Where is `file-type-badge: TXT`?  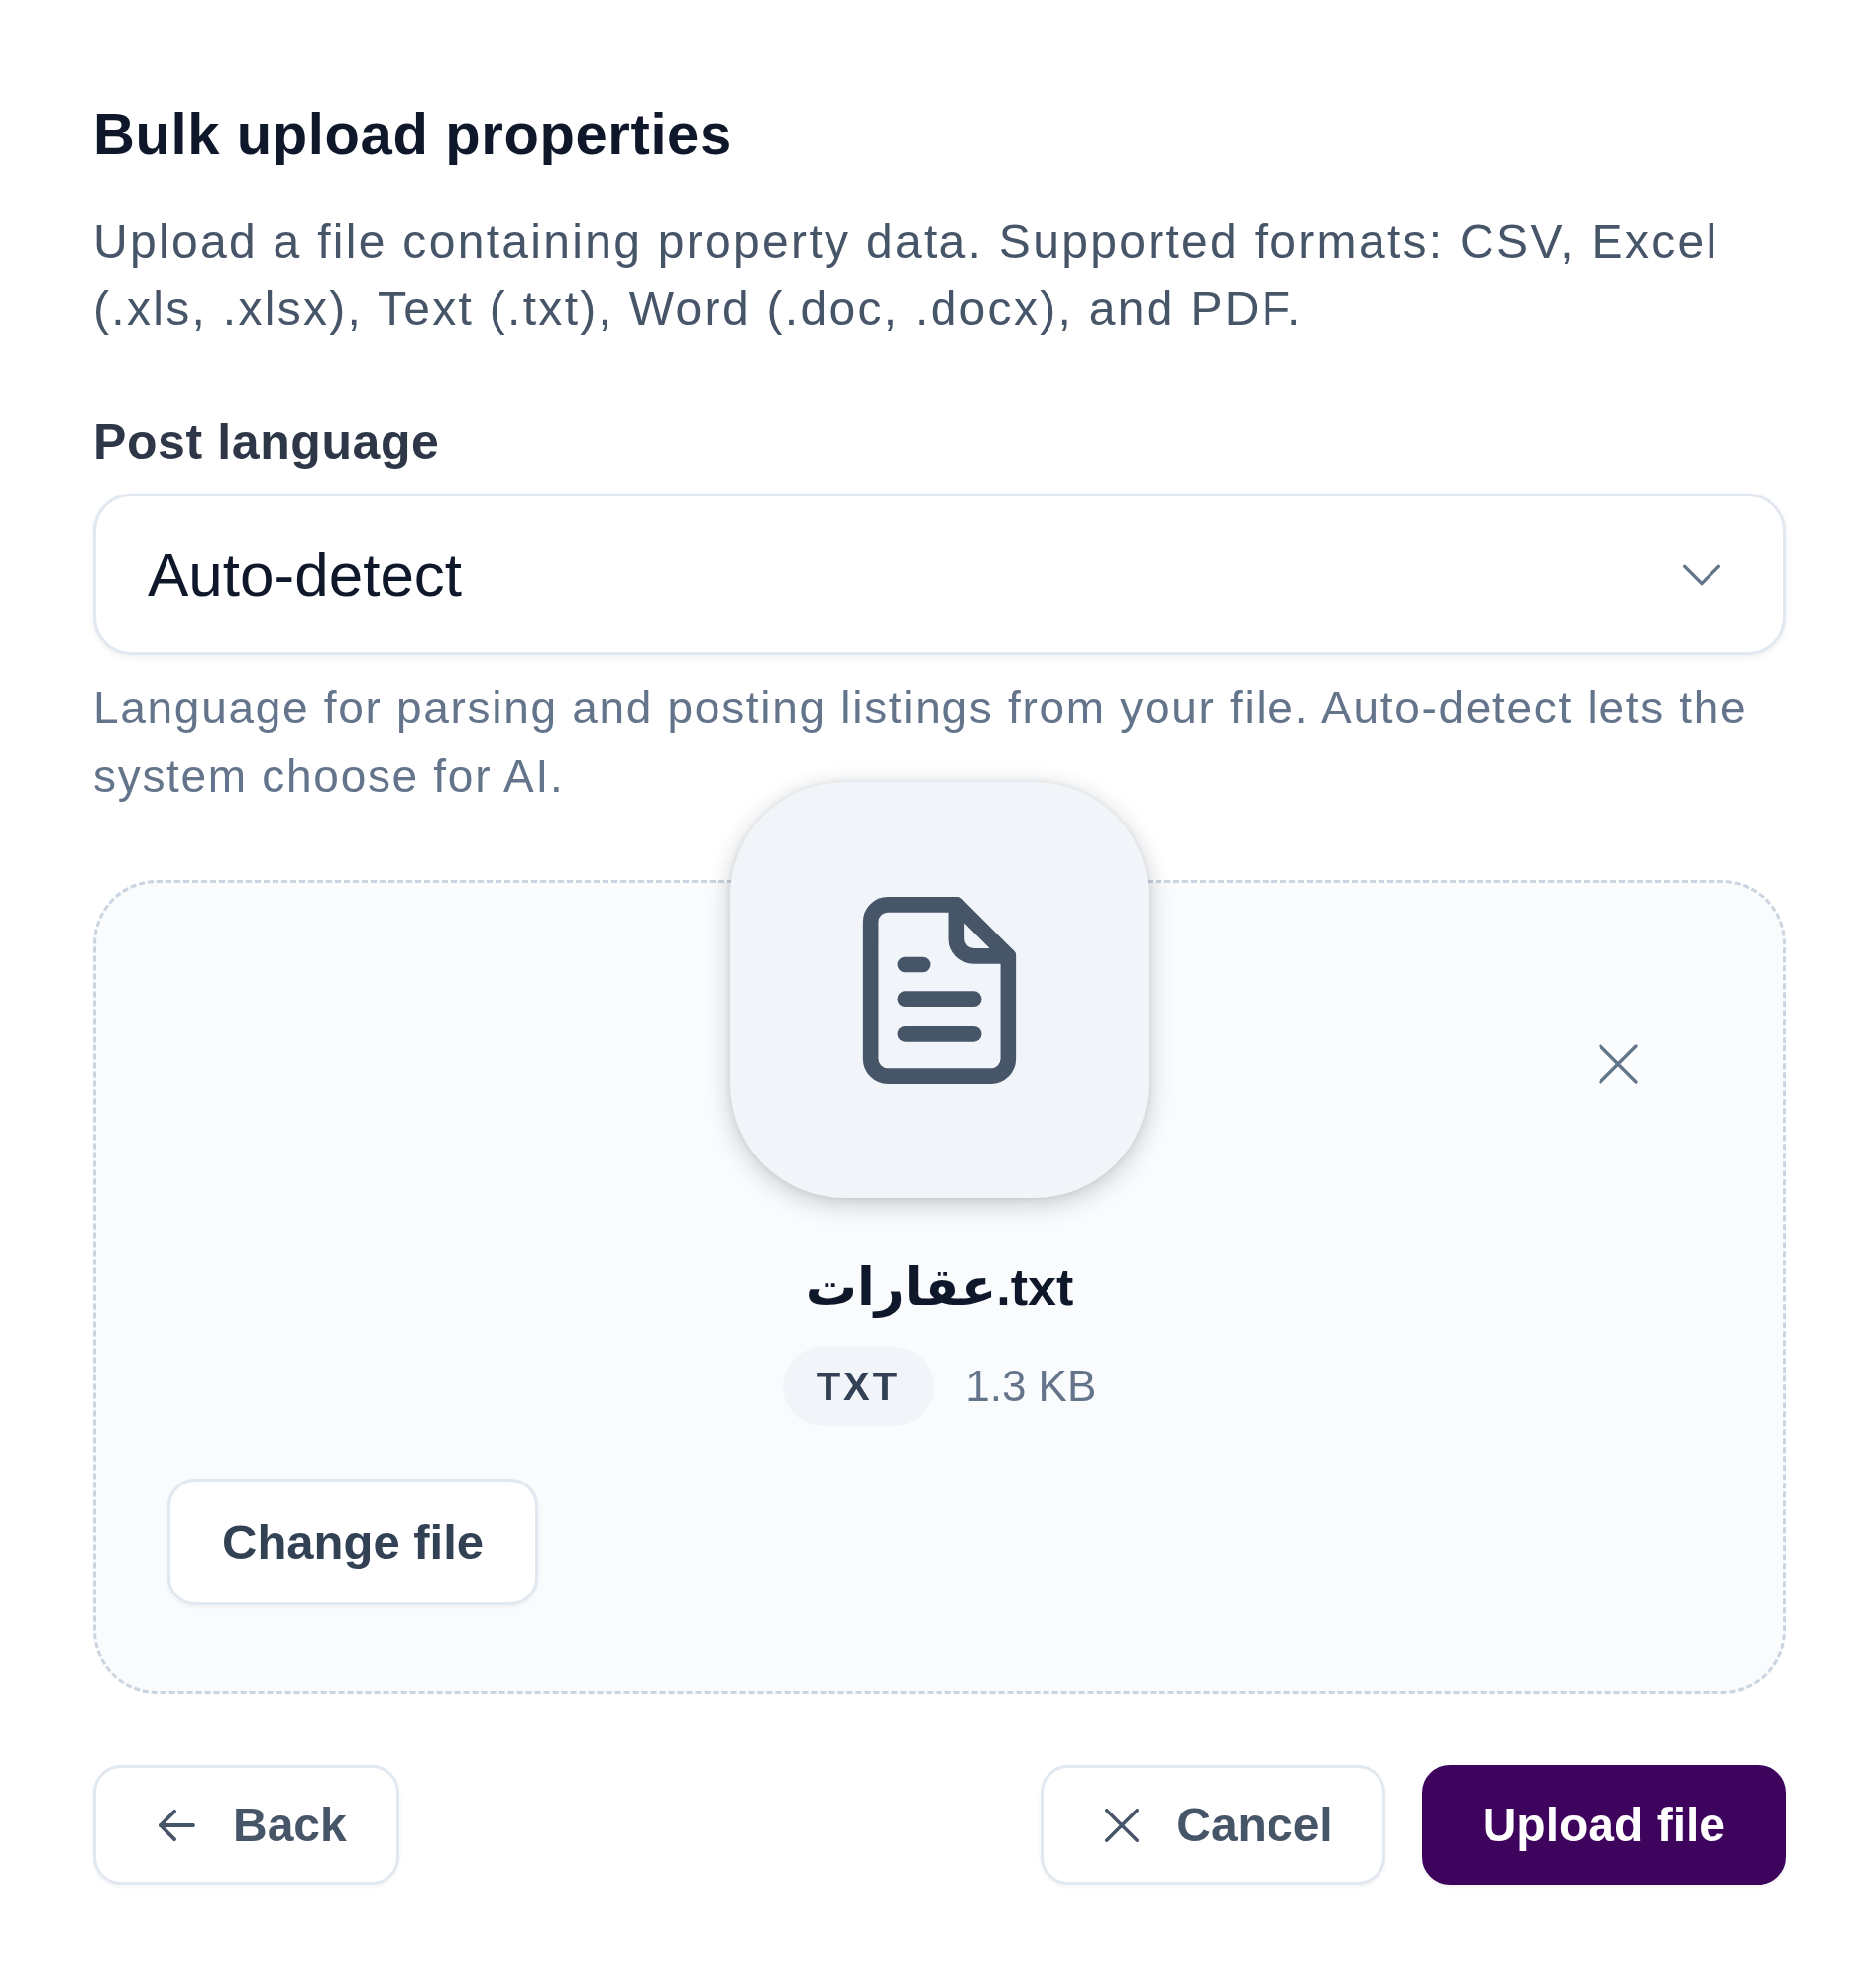
file-type-badge: TXT is located at coordinates (858, 1386).